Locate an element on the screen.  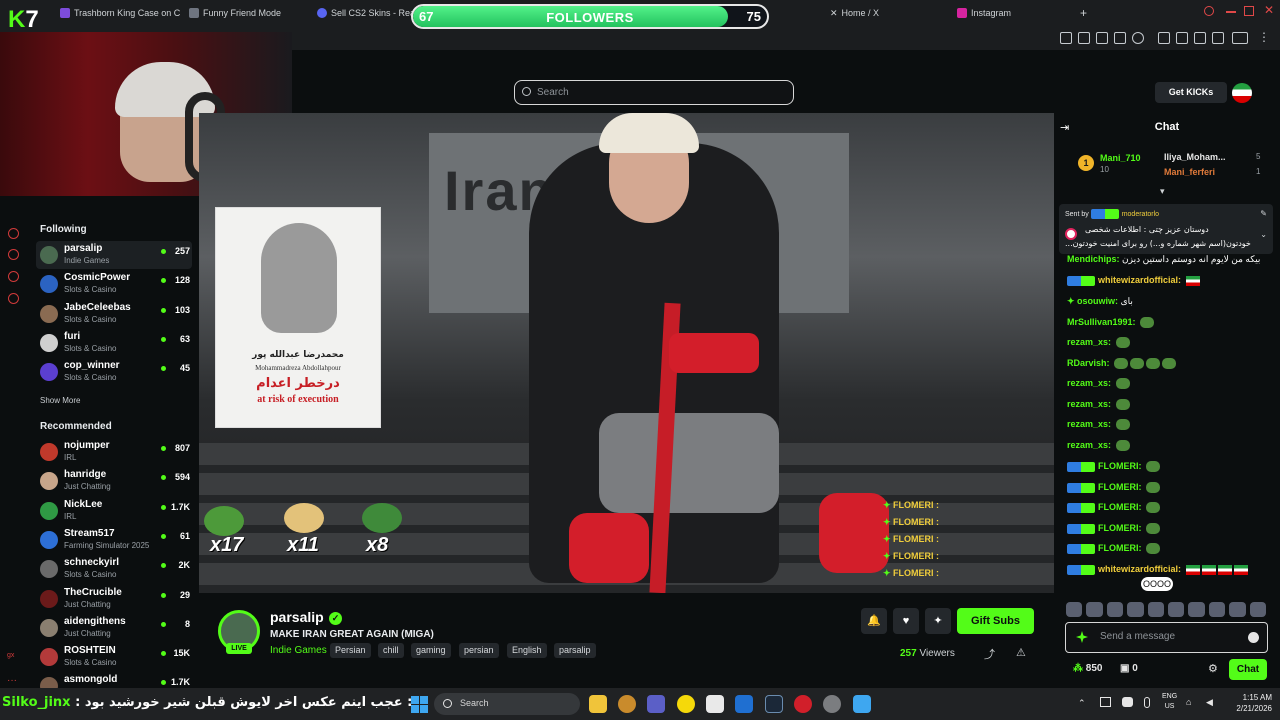
sidebar-channel: JabeCeleebas Slots & Casino 103 is located at coordinates (114, 314).